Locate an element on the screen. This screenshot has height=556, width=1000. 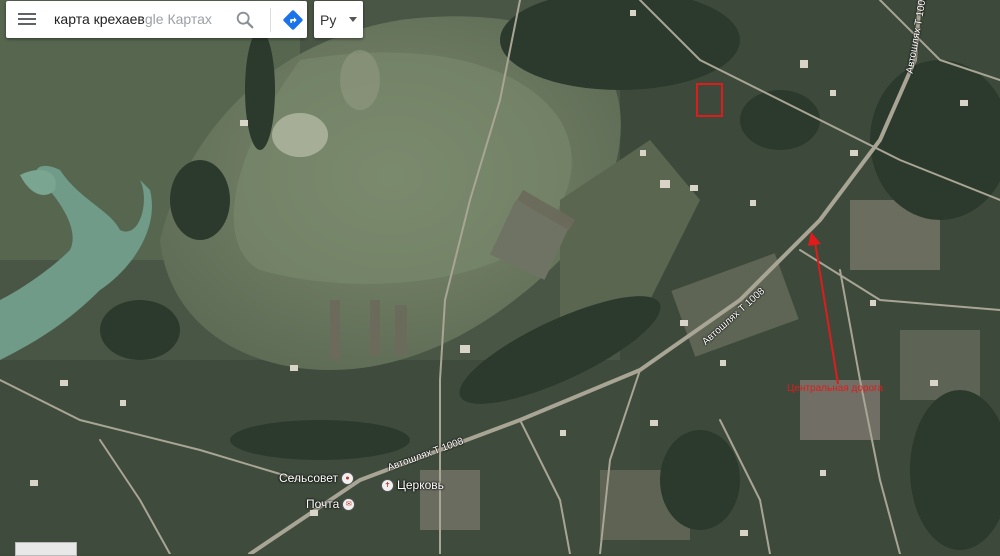
separator is located at coordinates (270, 20).